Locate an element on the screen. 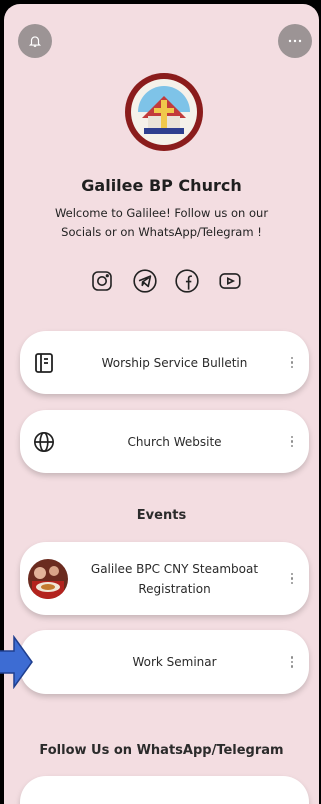  telegram-link is located at coordinates (145, 281).